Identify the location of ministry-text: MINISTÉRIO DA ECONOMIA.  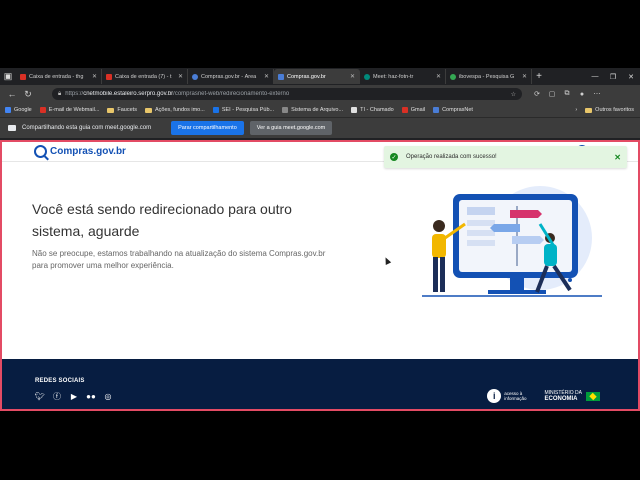
(563, 396).